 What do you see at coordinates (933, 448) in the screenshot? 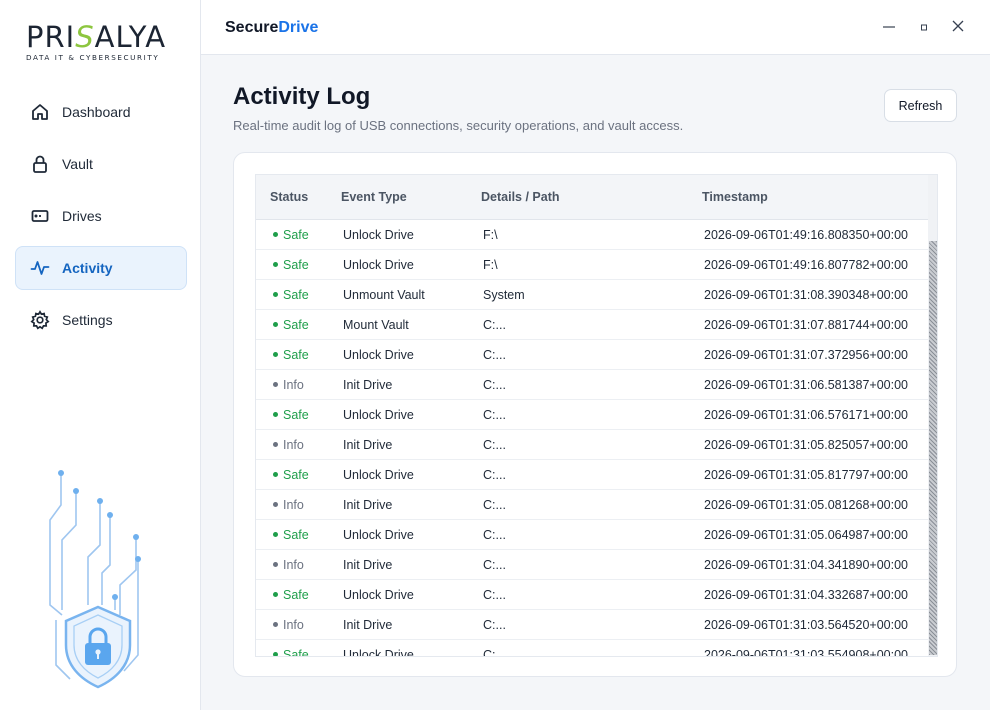
I see `scrollbar-thumb` at bounding box center [933, 448].